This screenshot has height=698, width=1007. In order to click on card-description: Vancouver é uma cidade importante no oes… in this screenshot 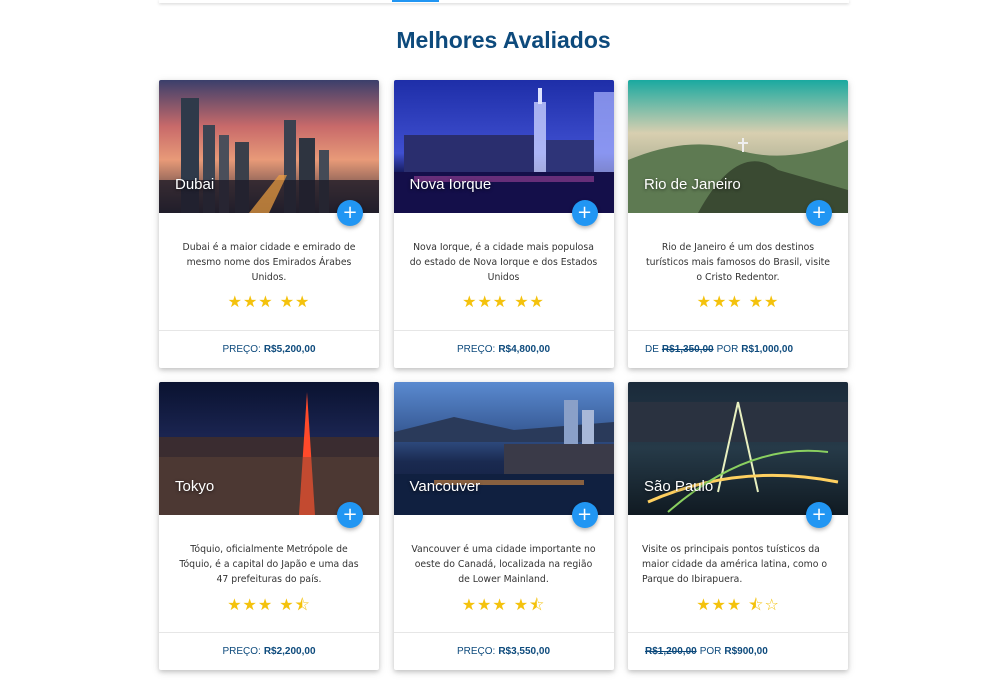, I will do `click(503, 564)`.